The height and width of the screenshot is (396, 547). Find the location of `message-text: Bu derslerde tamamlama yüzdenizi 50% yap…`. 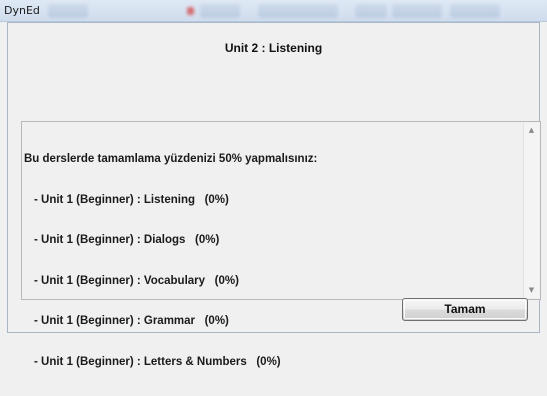

message-text: Bu derslerde tamamlama yüzdenizi 50% yap… is located at coordinates (171, 159).